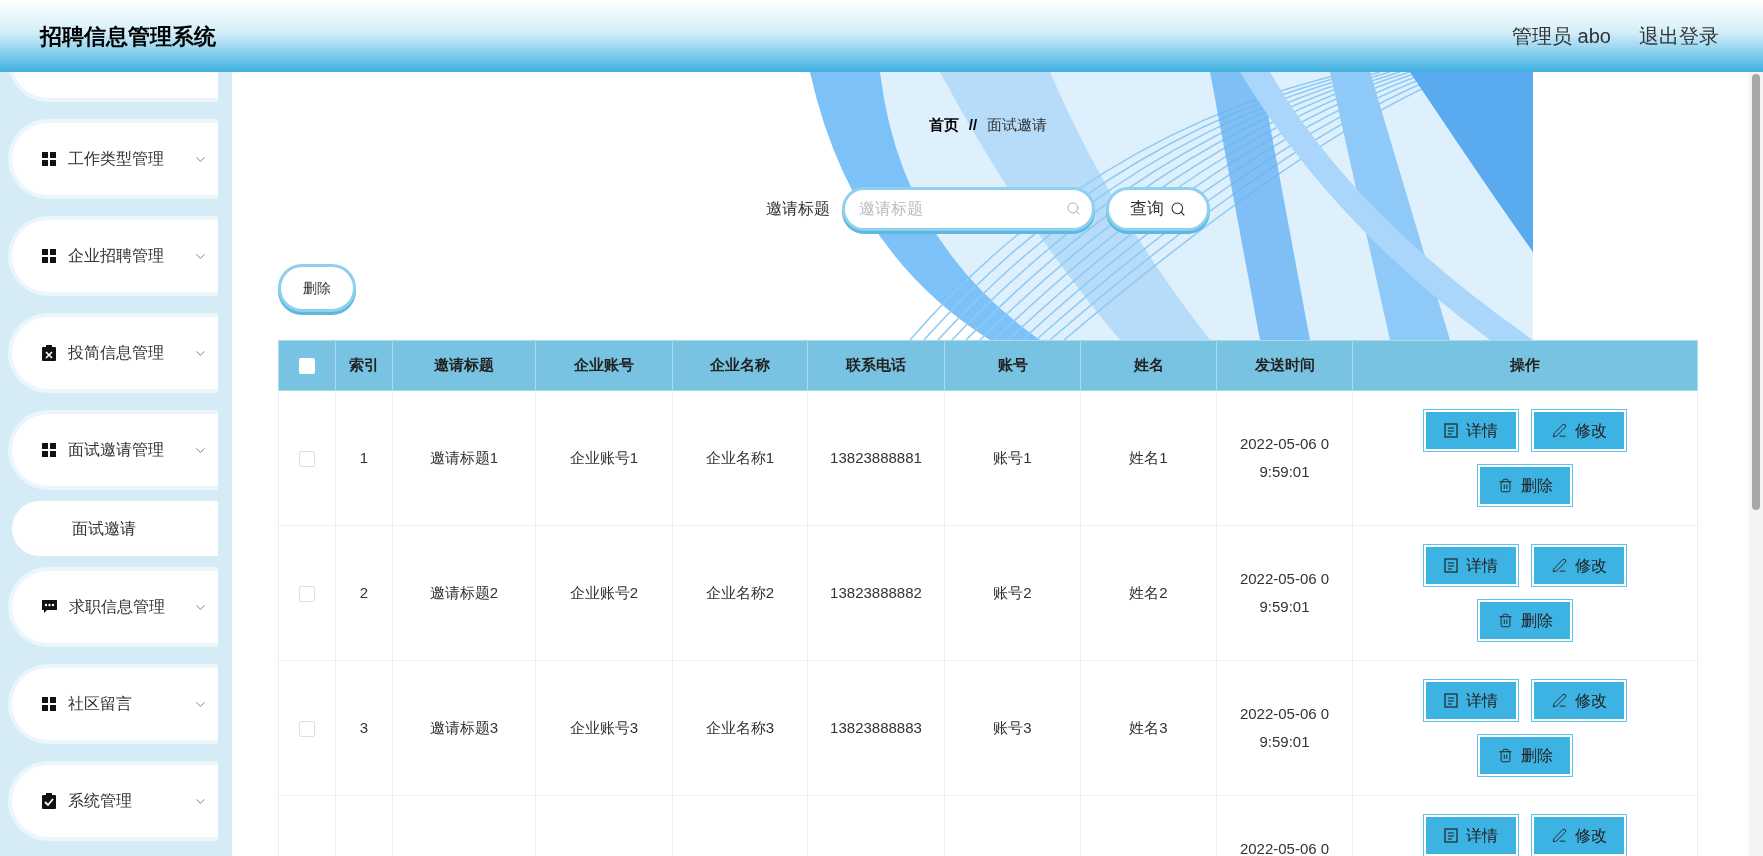 The image size is (1763, 856). Describe the element at coordinates (113, 704) in the screenshot. I see `sidebar-item: 社区留言` at that location.